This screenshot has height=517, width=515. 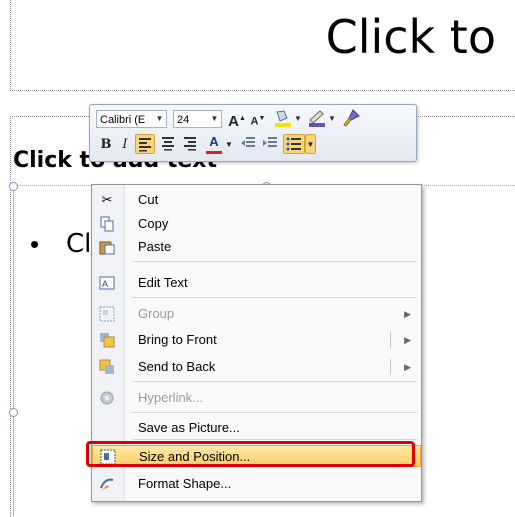 What do you see at coordinates (197, 119) in the screenshot?
I see `font-size-combo: 24 ▼` at bounding box center [197, 119].